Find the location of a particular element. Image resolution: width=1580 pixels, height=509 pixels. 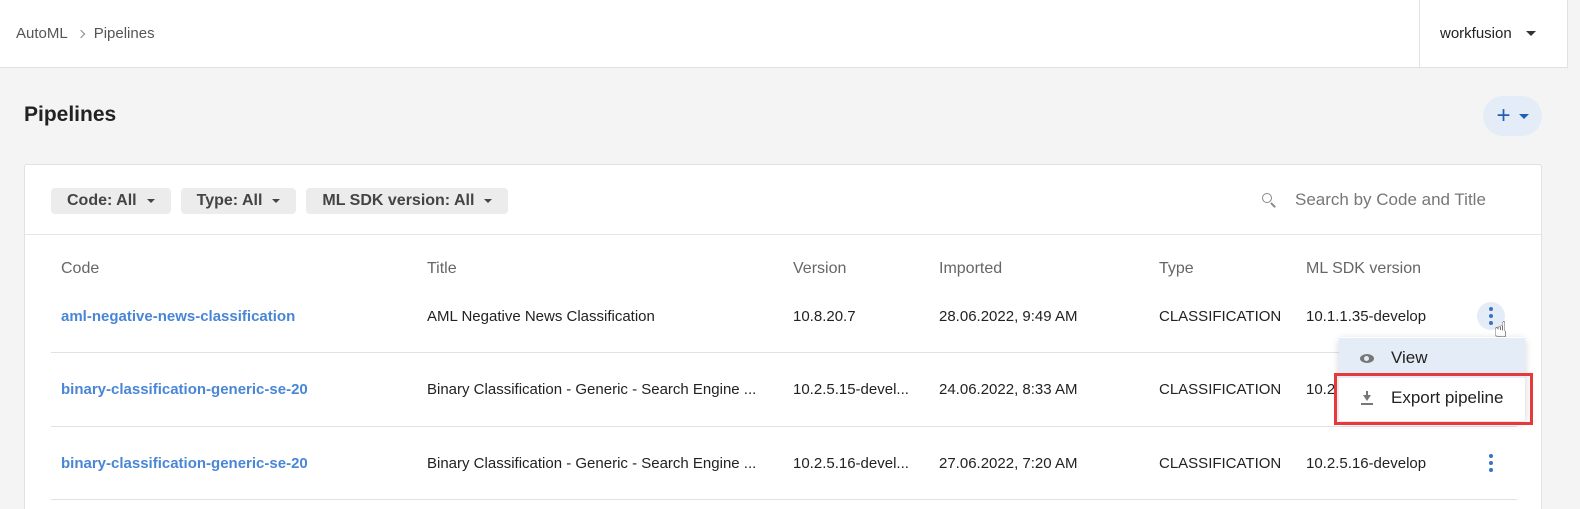

code-filter: Code: All is located at coordinates (111, 201).